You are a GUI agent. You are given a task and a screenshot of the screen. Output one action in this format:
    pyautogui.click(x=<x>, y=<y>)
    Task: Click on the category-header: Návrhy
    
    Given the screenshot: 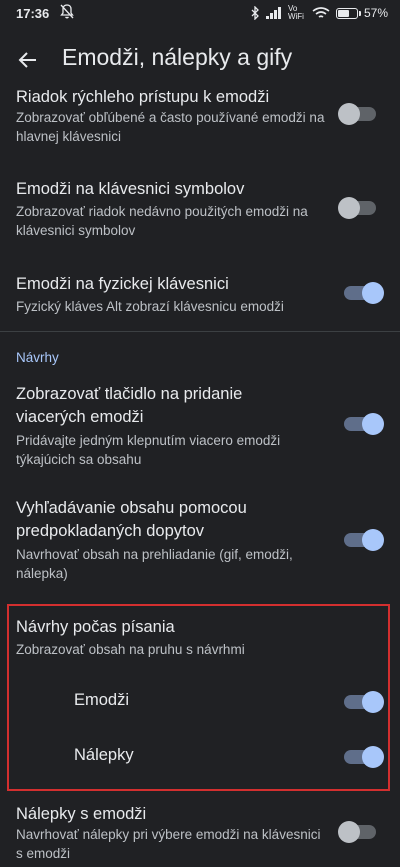 What is the action you would take?
    pyautogui.click(x=37, y=357)
    